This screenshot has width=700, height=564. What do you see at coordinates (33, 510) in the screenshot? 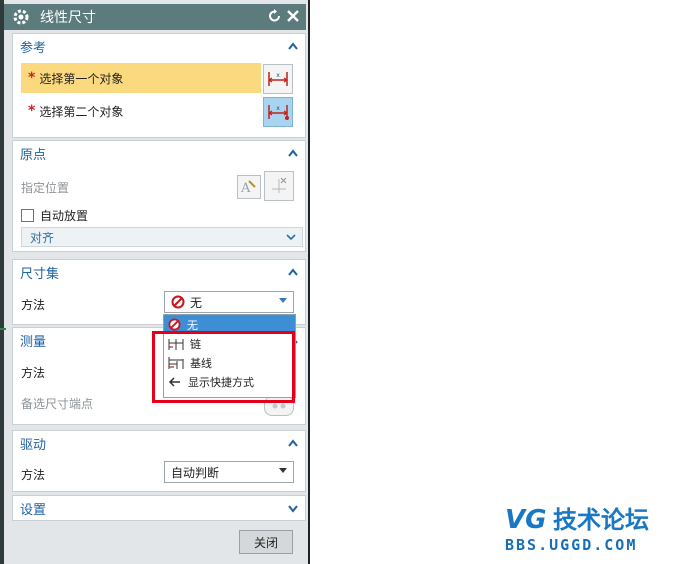
I see `settings-title: 设置` at bounding box center [33, 510].